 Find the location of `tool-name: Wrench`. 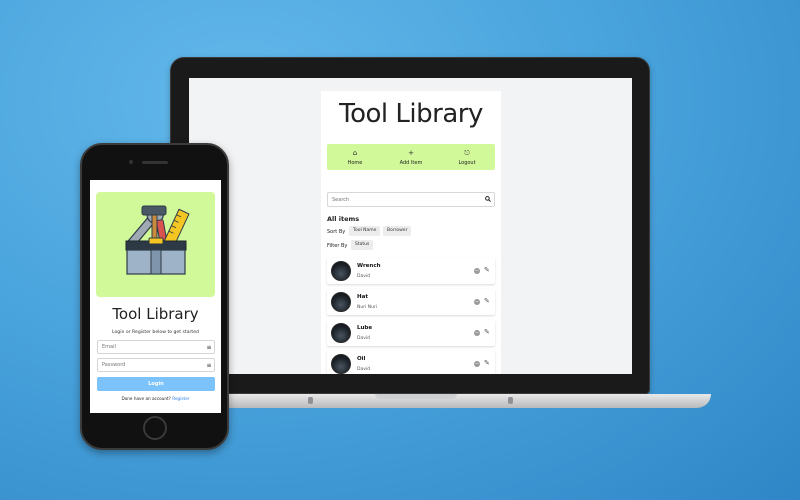

tool-name: Wrench is located at coordinates (369, 266).